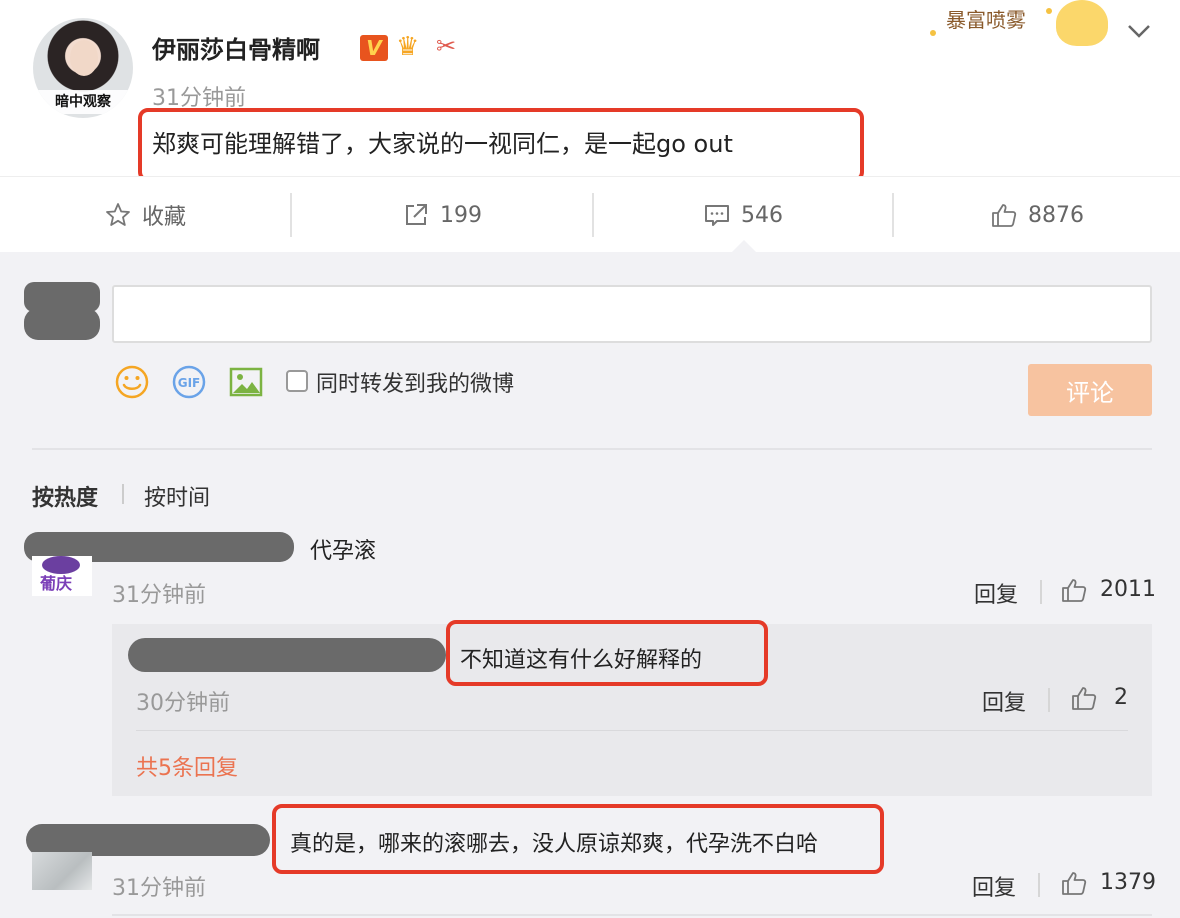 This screenshot has height=918, width=1180. I want to click on image-icon, so click(246, 382).